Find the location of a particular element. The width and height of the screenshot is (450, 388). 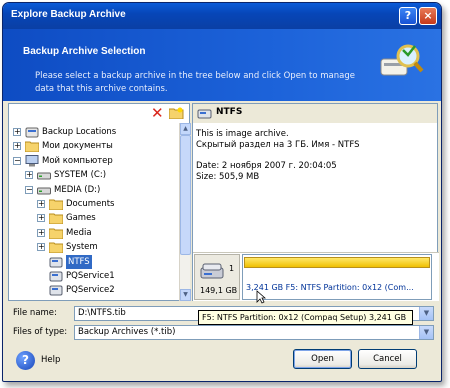

disk-number: 1 is located at coordinates (232, 268).